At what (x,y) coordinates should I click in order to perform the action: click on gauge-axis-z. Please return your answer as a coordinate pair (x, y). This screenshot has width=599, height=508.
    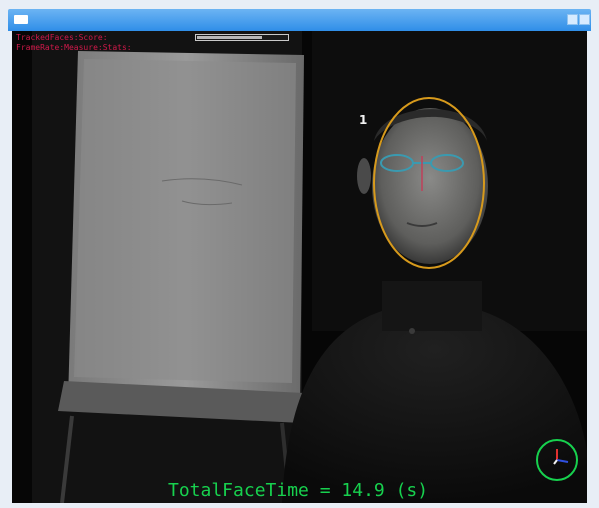
    Looking at the image, I should click on (555, 462).